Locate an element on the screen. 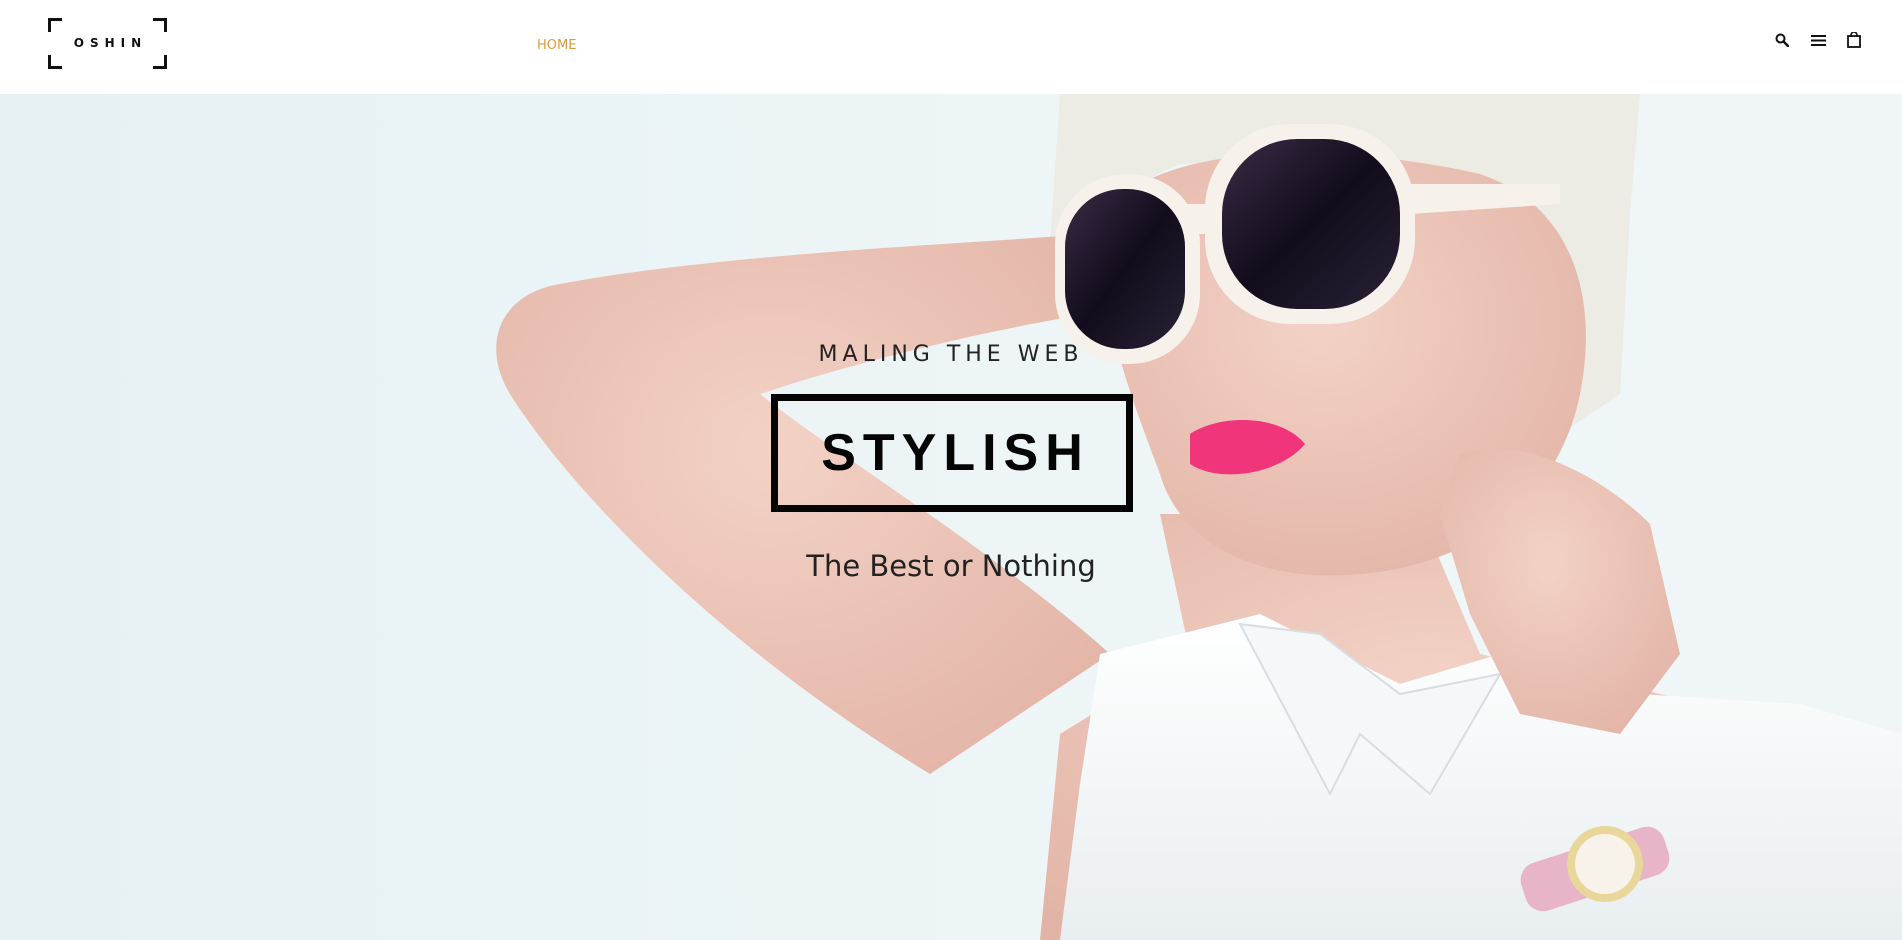 The height and width of the screenshot is (940, 1902). nav-item-home: HOME is located at coordinates (556, 45).